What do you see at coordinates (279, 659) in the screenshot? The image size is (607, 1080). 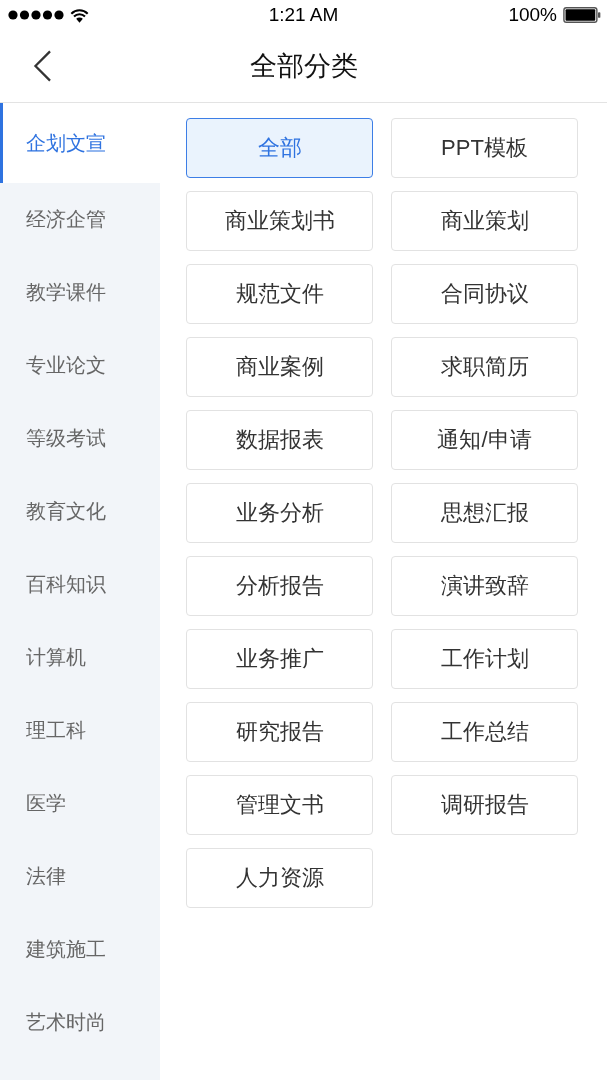 I see `category-button: 业务推广` at bounding box center [279, 659].